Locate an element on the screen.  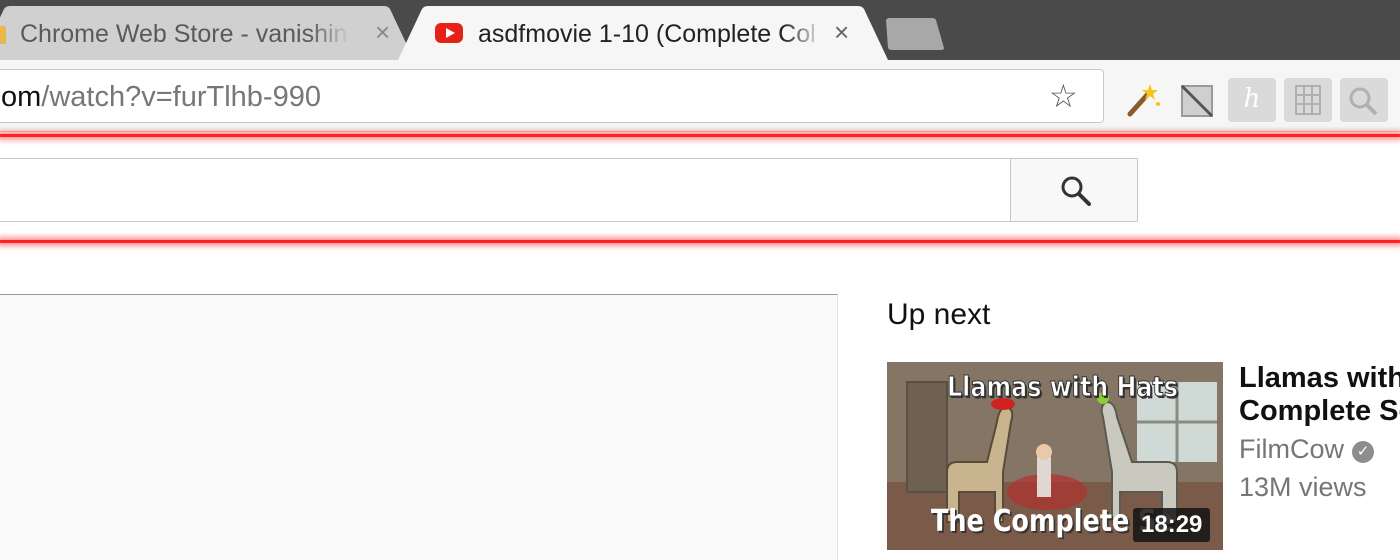
channel-name: FilmCow ✓ is located at coordinates (1306, 449).